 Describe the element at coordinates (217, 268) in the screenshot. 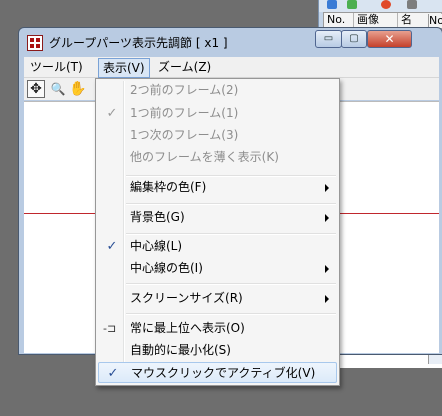

I see `menu-item-center-line-color: 中心線の色(I)` at that location.